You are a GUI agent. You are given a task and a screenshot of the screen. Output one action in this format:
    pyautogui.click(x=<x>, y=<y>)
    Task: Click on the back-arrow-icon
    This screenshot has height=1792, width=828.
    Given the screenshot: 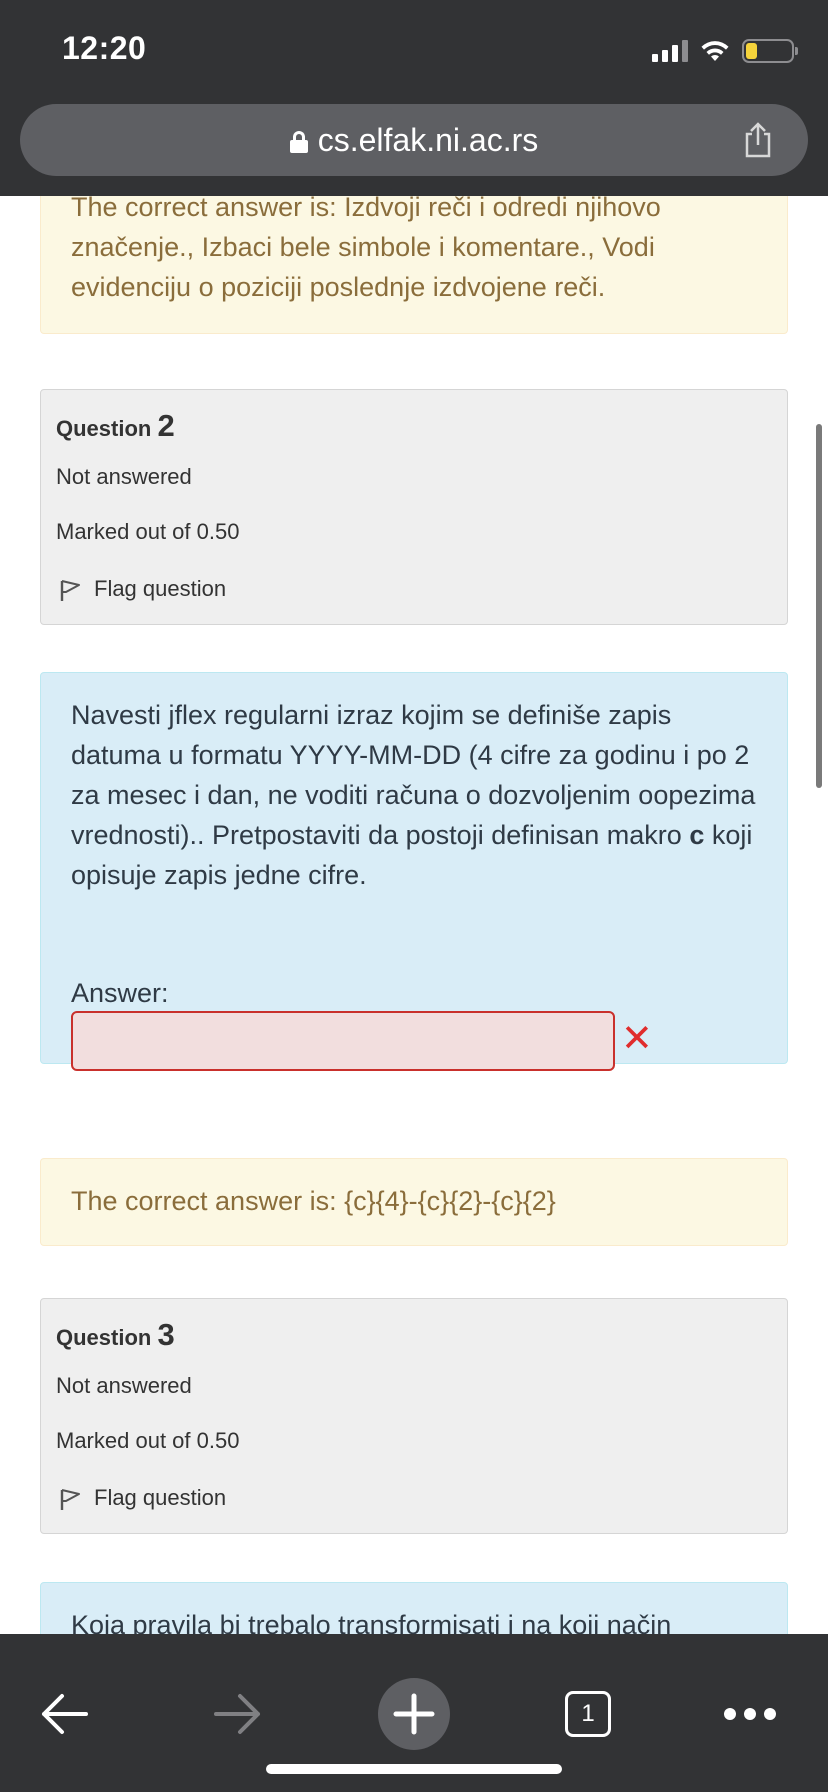 What is the action you would take?
    pyautogui.click(x=65, y=1714)
    